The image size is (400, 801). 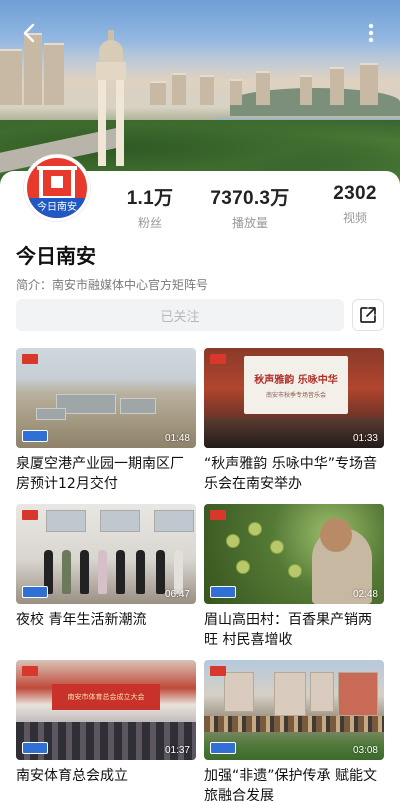 I want to click on video-card: 03:08 加强“非遗”保护传承 赋能文旅融合发展, so click(x=294, y=730).